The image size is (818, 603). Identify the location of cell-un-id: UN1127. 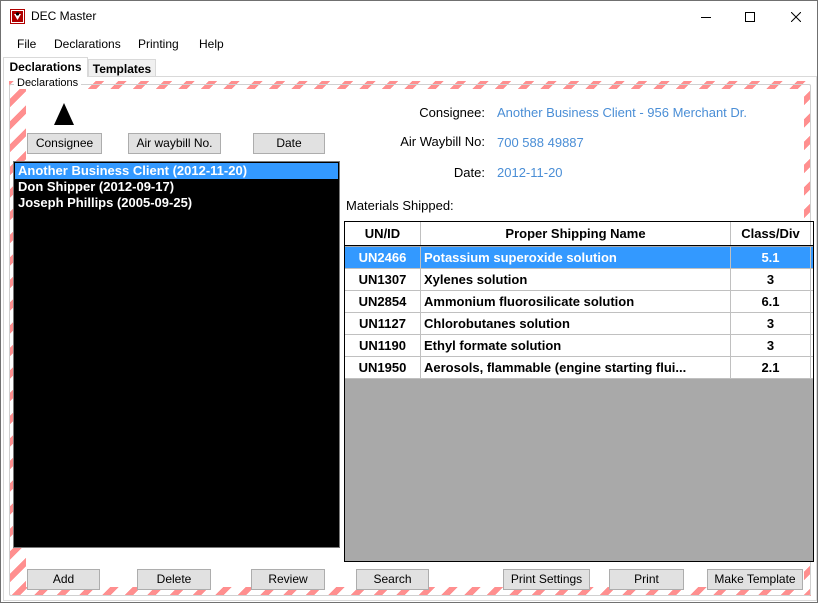
(383, 323).